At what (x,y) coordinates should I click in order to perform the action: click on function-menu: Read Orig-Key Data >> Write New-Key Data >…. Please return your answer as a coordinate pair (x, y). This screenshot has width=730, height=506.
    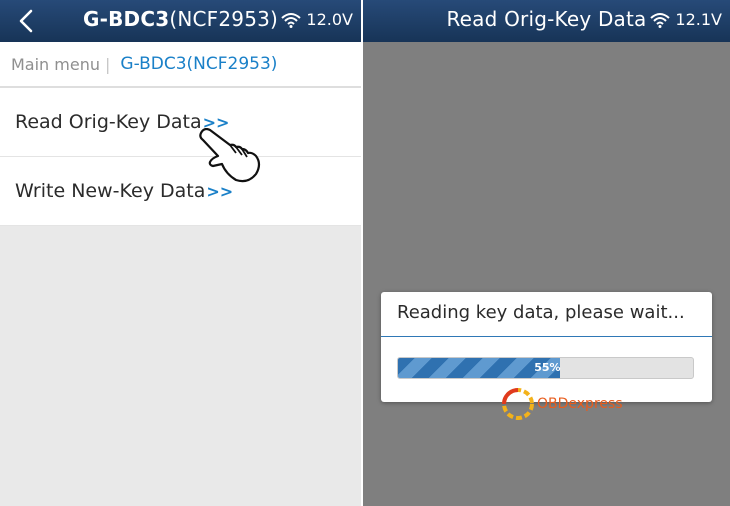
    Looking at the image, I should click on (180, 157).